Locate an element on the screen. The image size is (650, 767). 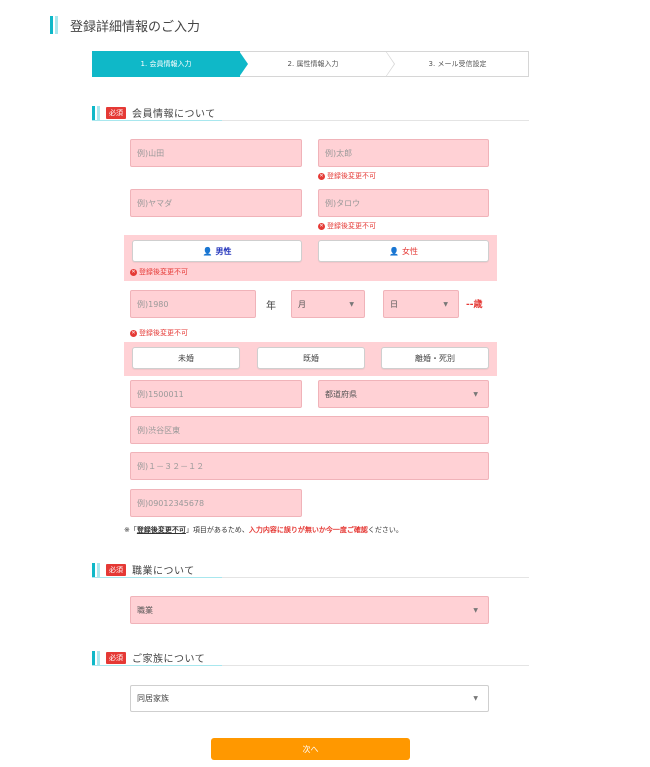
next-button: 次へ is located at coordinates (310, 749).